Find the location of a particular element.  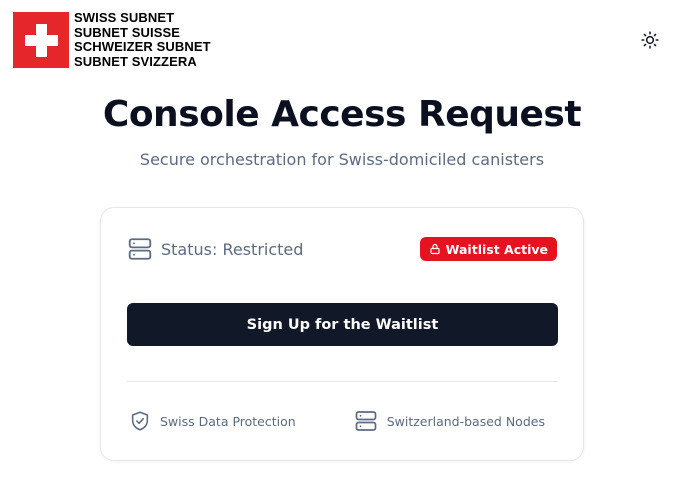

page-title: Console Access Request is located at coordinates (342, 114).